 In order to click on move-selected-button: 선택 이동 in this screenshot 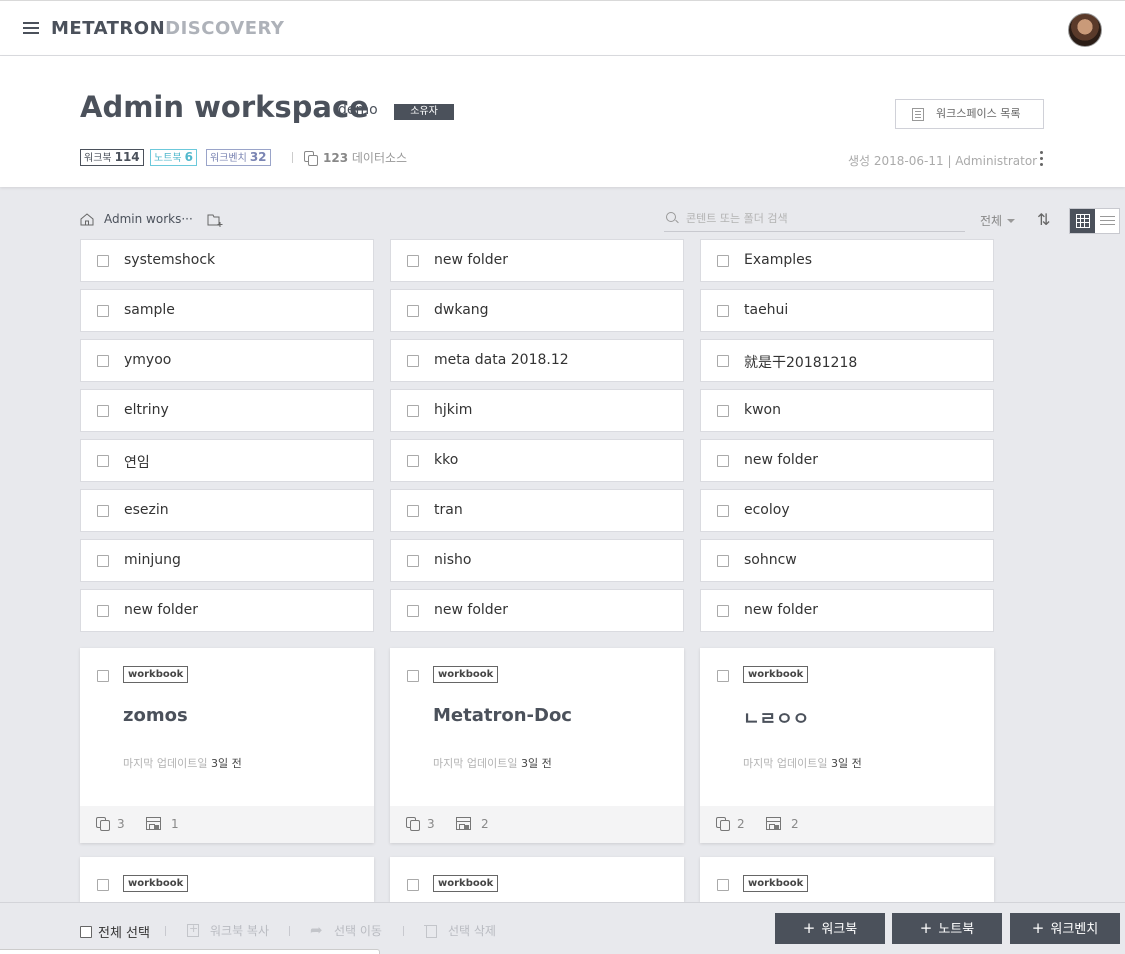, I will do `click(346, 930)`.